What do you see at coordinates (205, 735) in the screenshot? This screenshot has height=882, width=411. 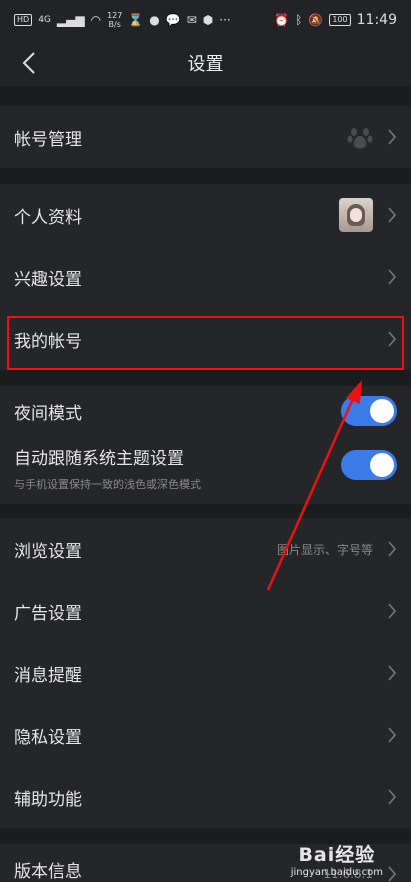 I see `privacy-row: 隐私设置` at bounding box center [205, 735].